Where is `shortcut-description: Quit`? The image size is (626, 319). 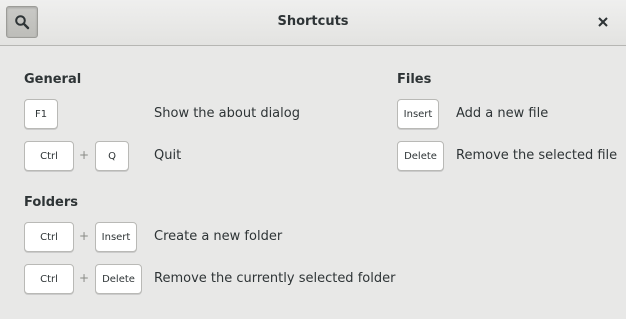 shortcut-description: Quit is located at coordinates (168, 155).